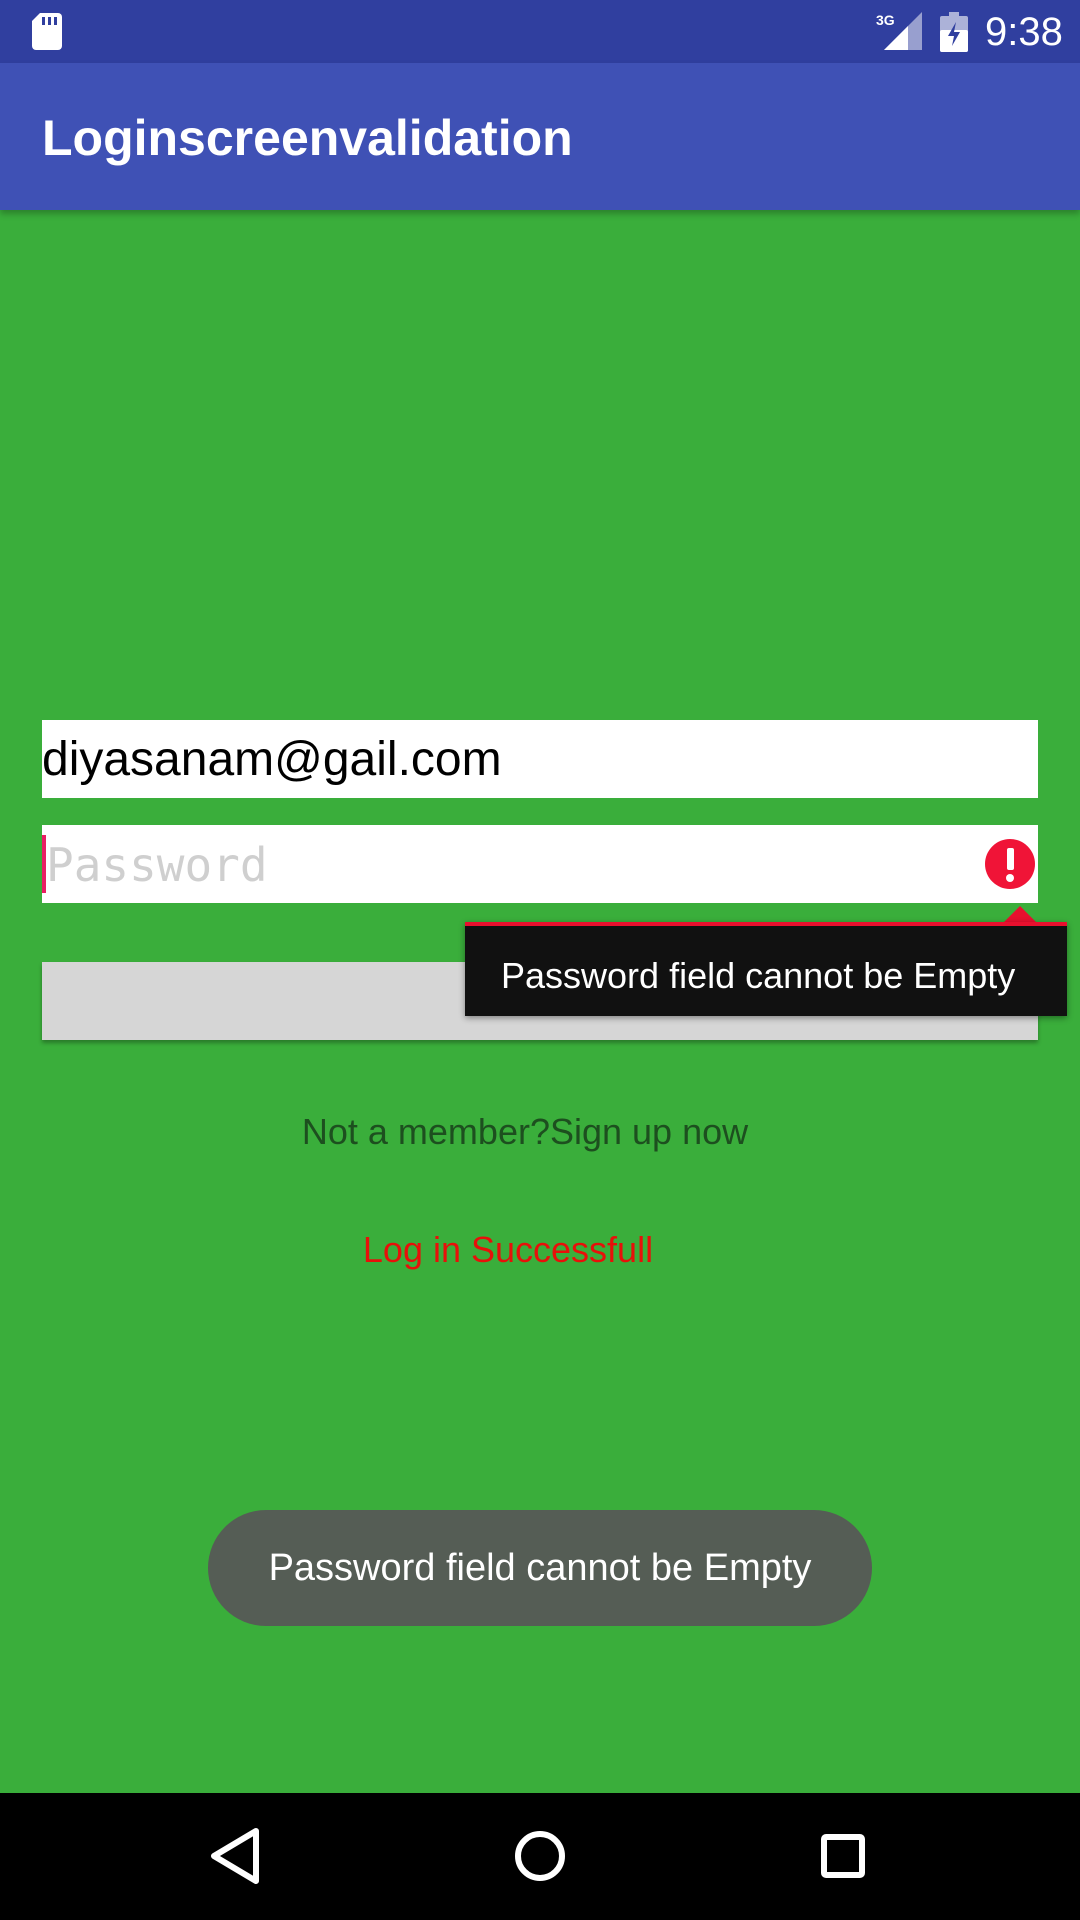  Describe the element at coordinates (885, 20) in the screenshot. I see `network-type-label: 3G` at that location.